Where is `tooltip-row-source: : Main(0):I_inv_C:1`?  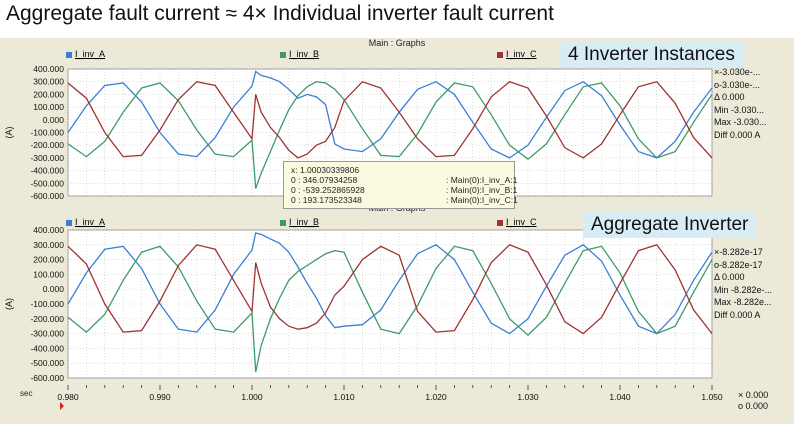 tooltip-row-source: : Main(0):I_inv_C:1 is located at coordinates (482, 200).